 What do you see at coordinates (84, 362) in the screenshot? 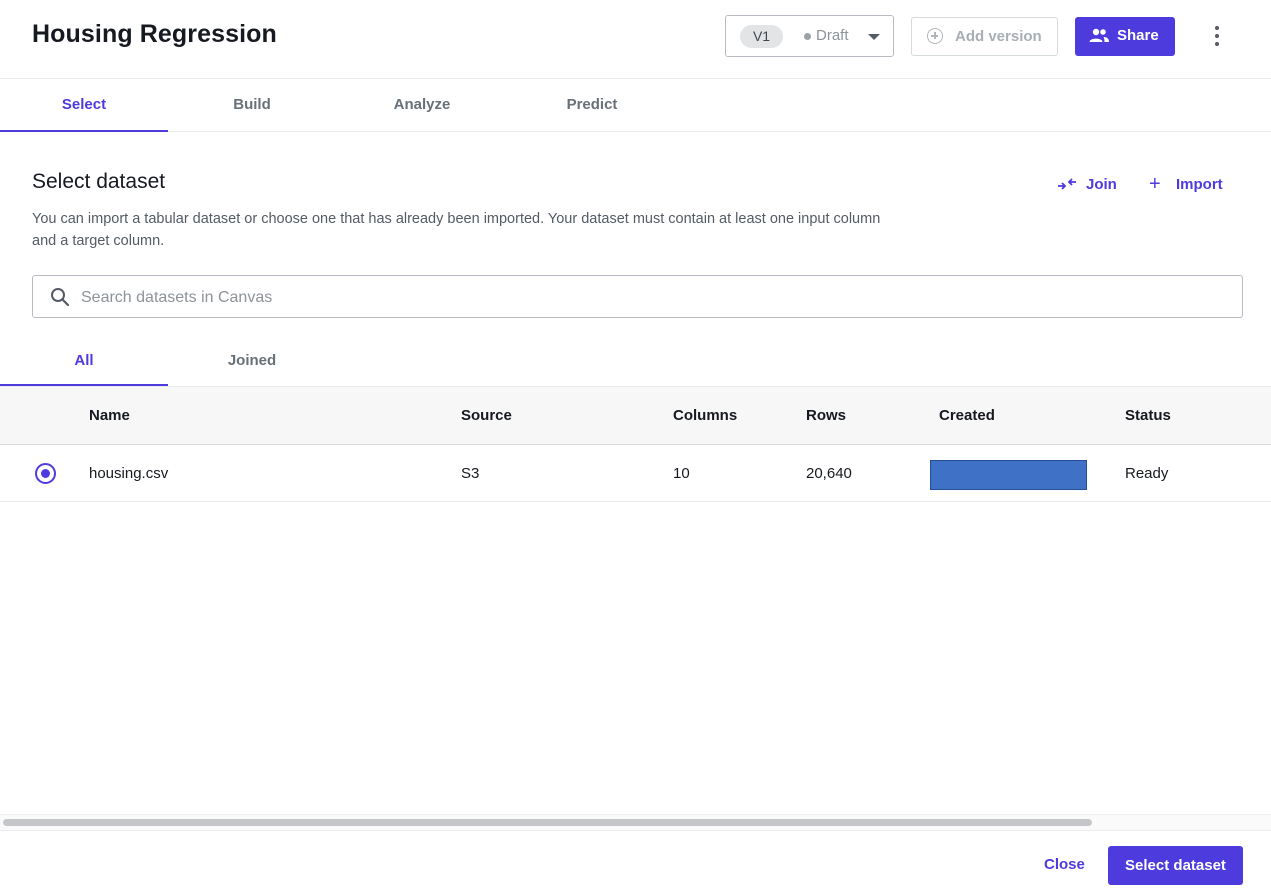
I see `tab-all: All` at bounding box center [84, 362].